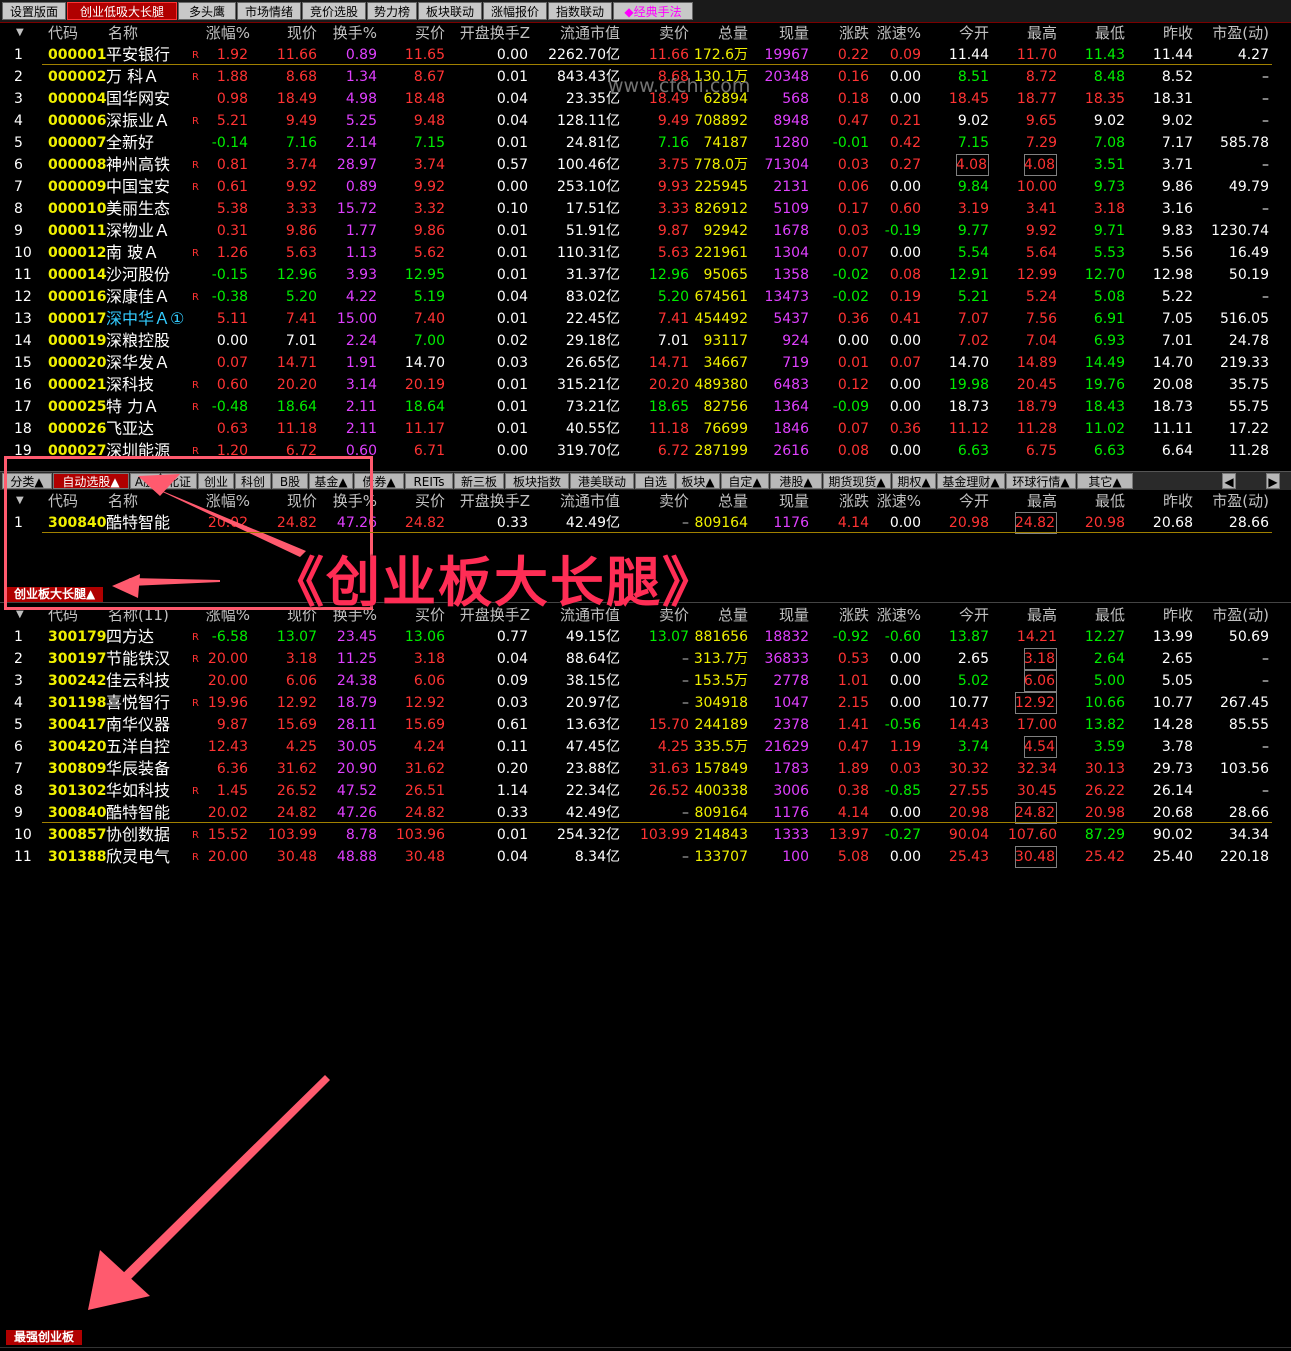 Image resolution: width=1291 pixels, height=1351 pixels. Describe the element at coordinates (209, 892) in the screenshot. I see `annotation-arrows` at that location.